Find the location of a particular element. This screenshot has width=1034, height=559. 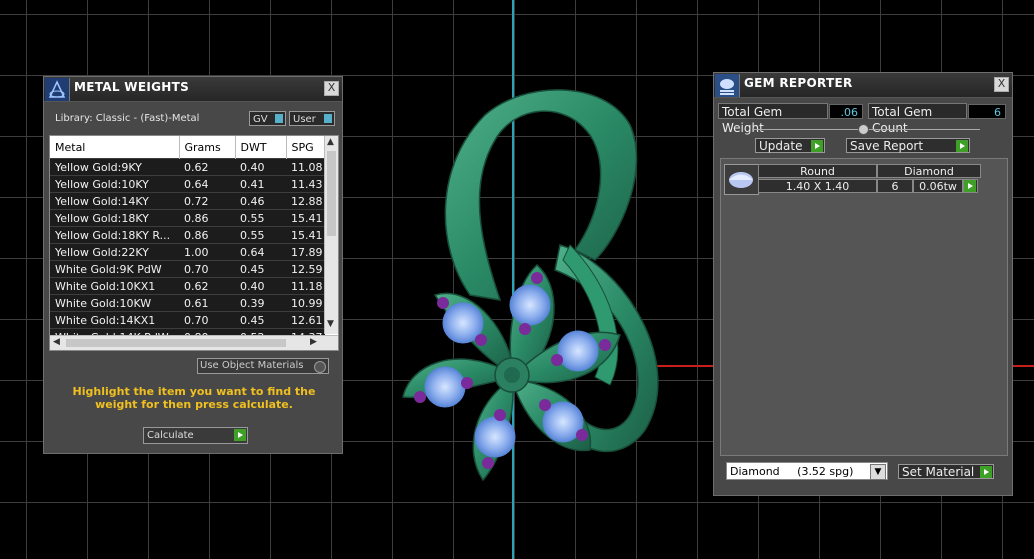

vertical-scroll-thumb is located at coordinates (331, 193).